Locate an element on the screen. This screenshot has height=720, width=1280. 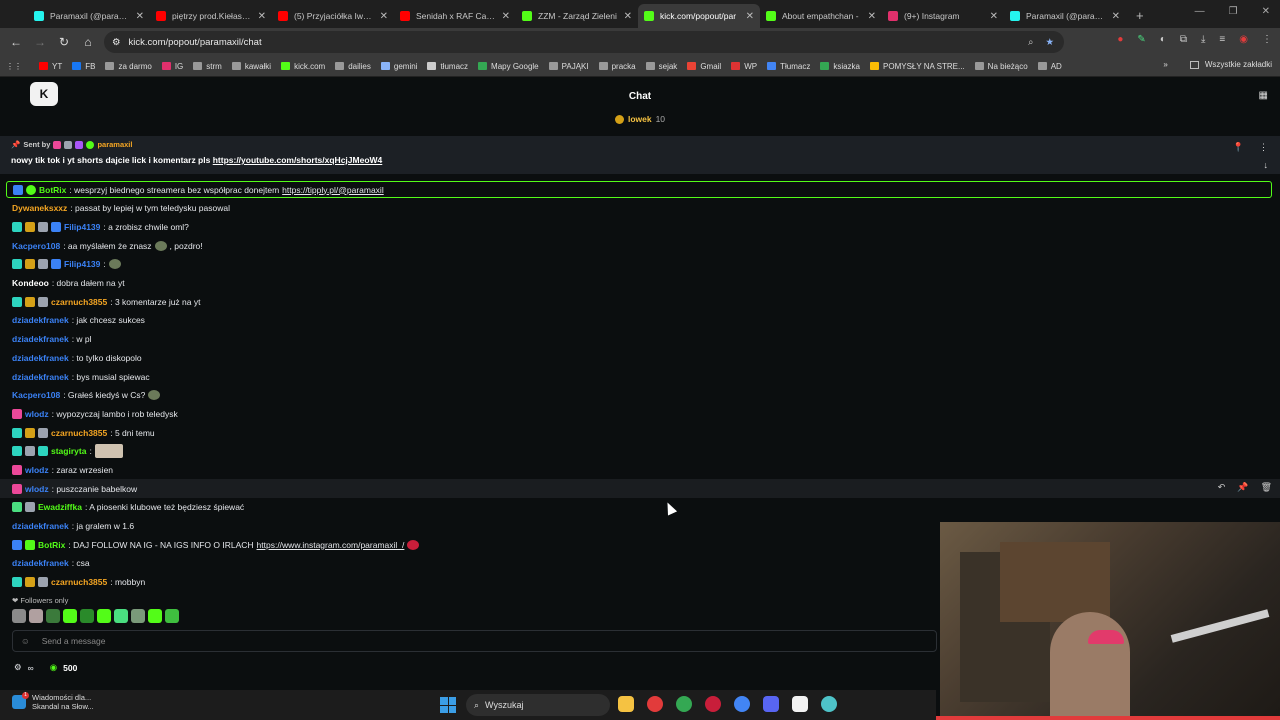
zoom-icon: ⌕ is located at coordinates (1030, 42).